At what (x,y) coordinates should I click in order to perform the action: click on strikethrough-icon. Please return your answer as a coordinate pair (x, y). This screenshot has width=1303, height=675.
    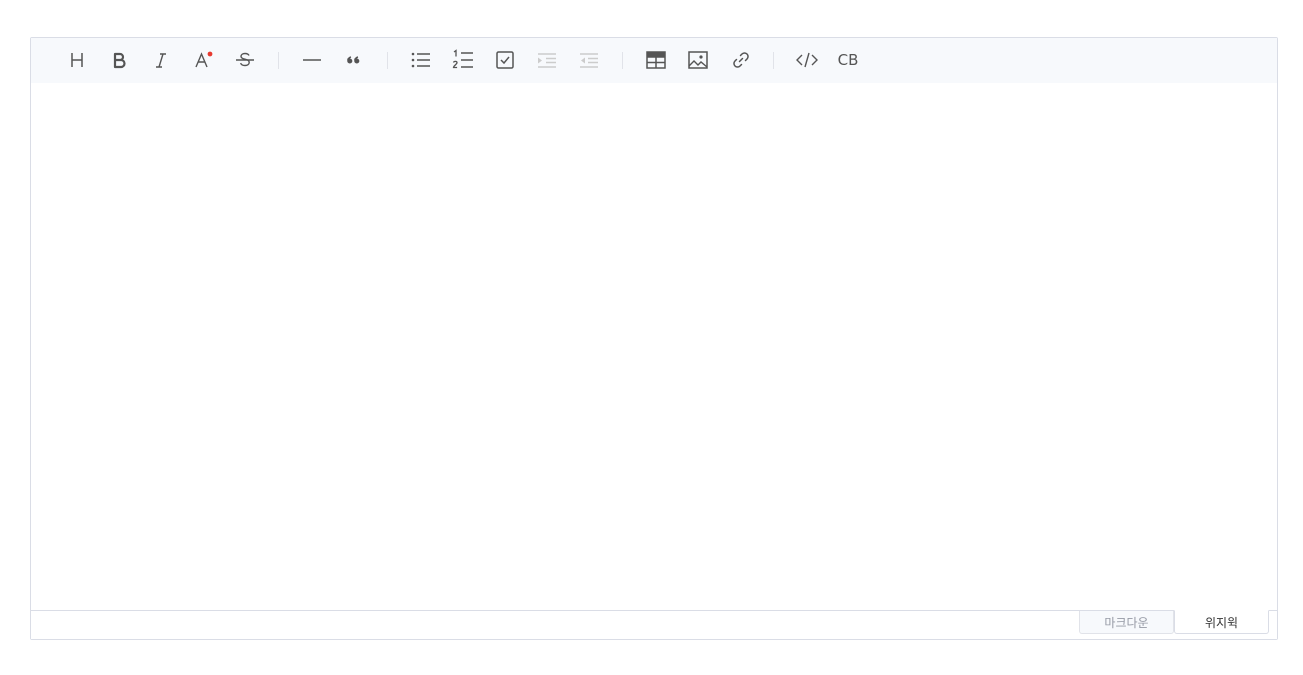
    Looking at the image, I should click on (245, 60).